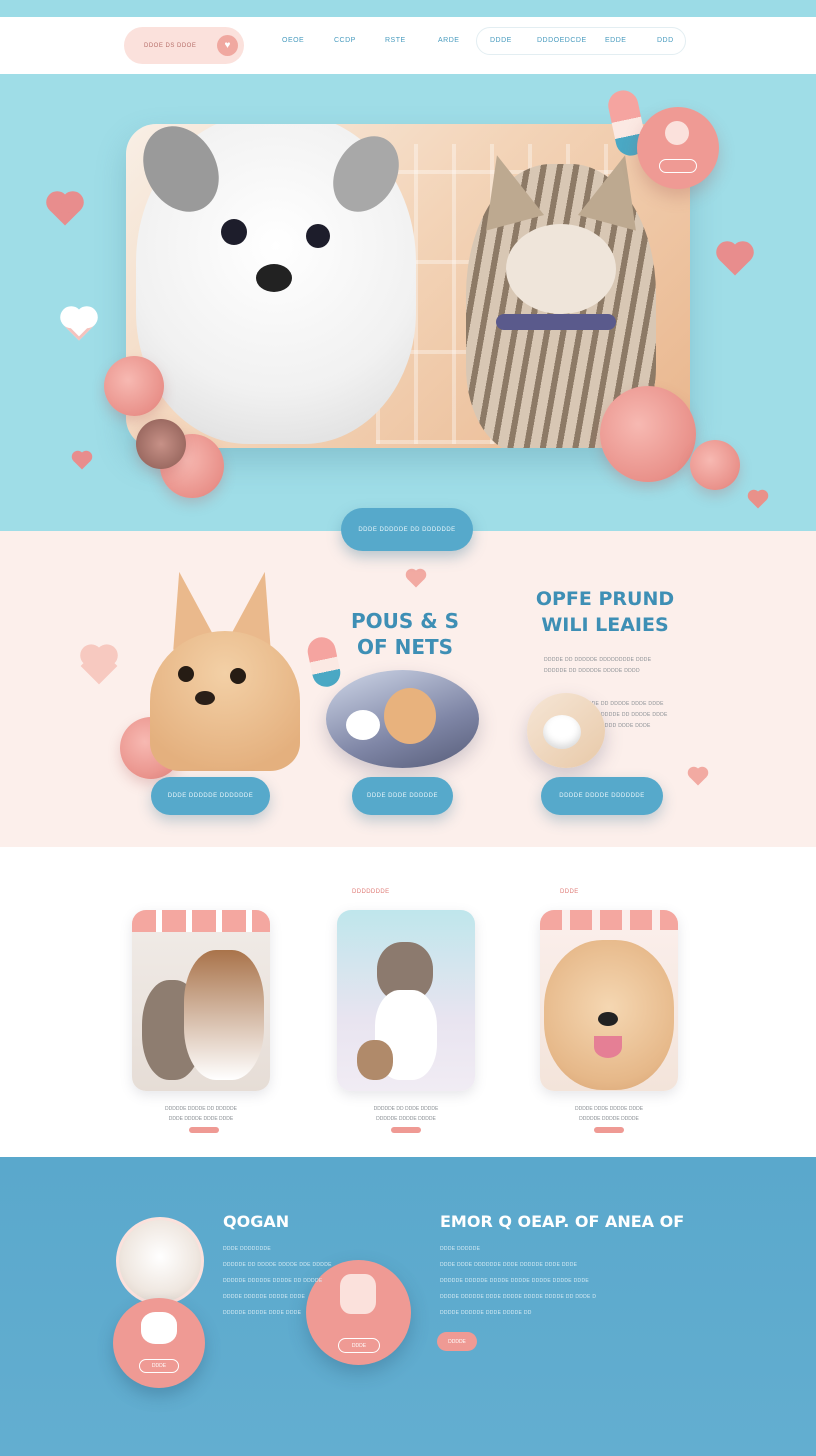 The width and height of the screenshot is (816, 1456). What do you see at coordinates (605, 612) in the screenshot?
I see `section-title-right: OPFE PRUND WILI LEAIES` at bounding box center [605, 612].